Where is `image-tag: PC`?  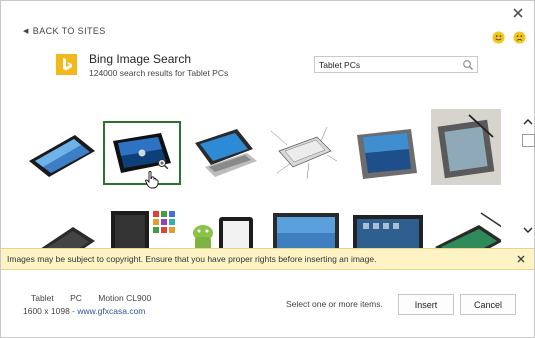 image-tag: PC is located at coordinates (76, 298).